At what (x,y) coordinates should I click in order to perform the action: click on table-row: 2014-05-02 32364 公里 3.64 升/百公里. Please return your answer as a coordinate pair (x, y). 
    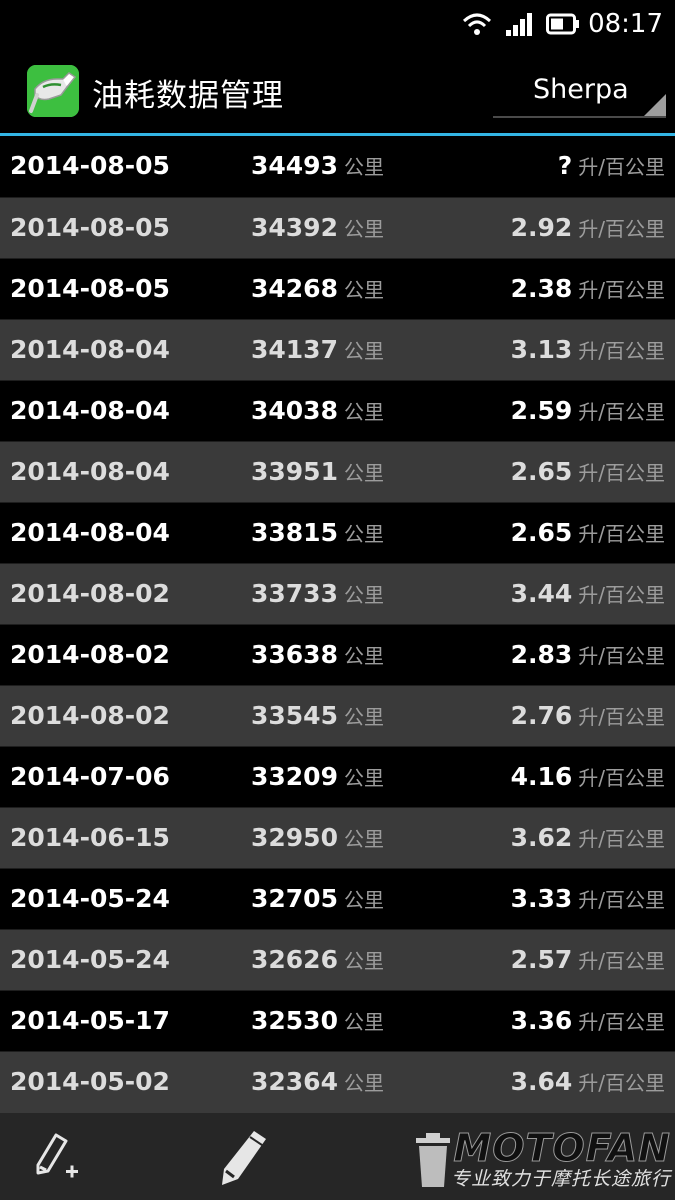
    Looking at the image, I should click on (337, 1081).